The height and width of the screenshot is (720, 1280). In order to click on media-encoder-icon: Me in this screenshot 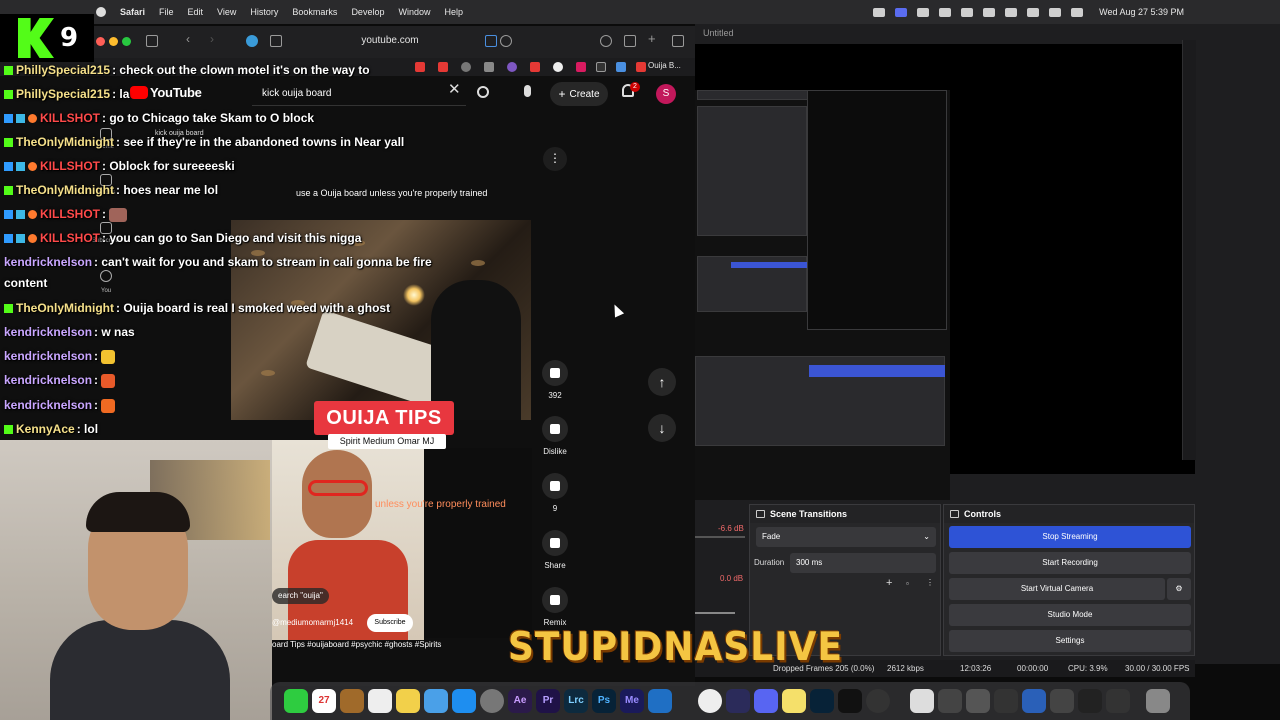, I will do `click(632, 701)`.